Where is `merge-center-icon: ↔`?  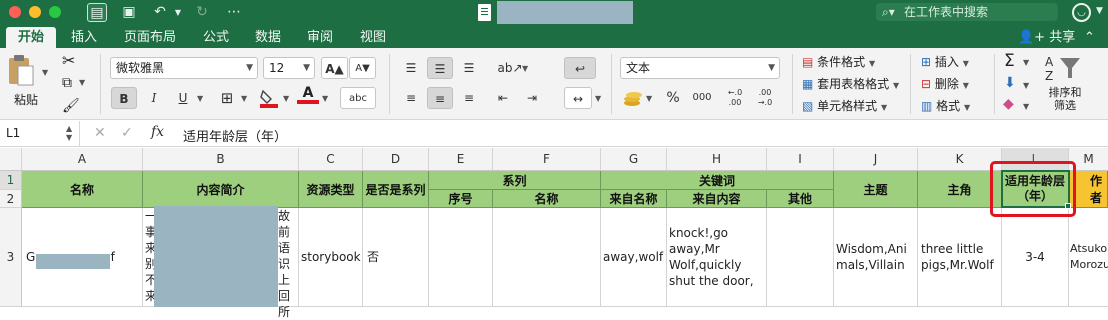 merge-center-icon: ↔ is located at coordinates (578, 98).